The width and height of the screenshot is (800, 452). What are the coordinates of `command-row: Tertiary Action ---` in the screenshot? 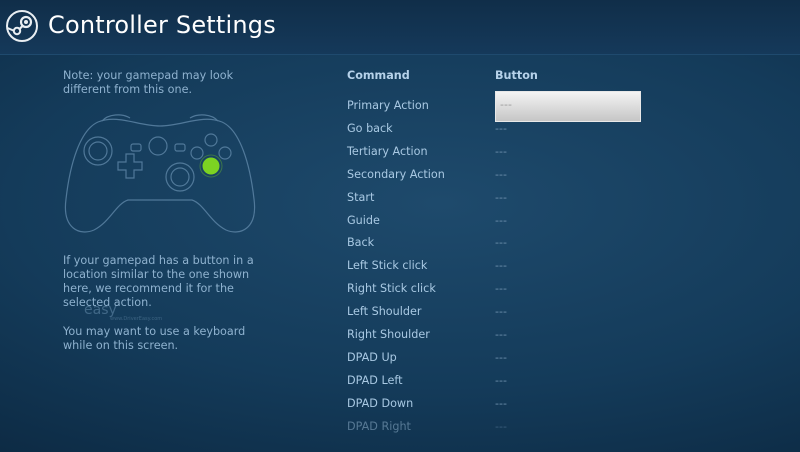 It's located at (497, 153).